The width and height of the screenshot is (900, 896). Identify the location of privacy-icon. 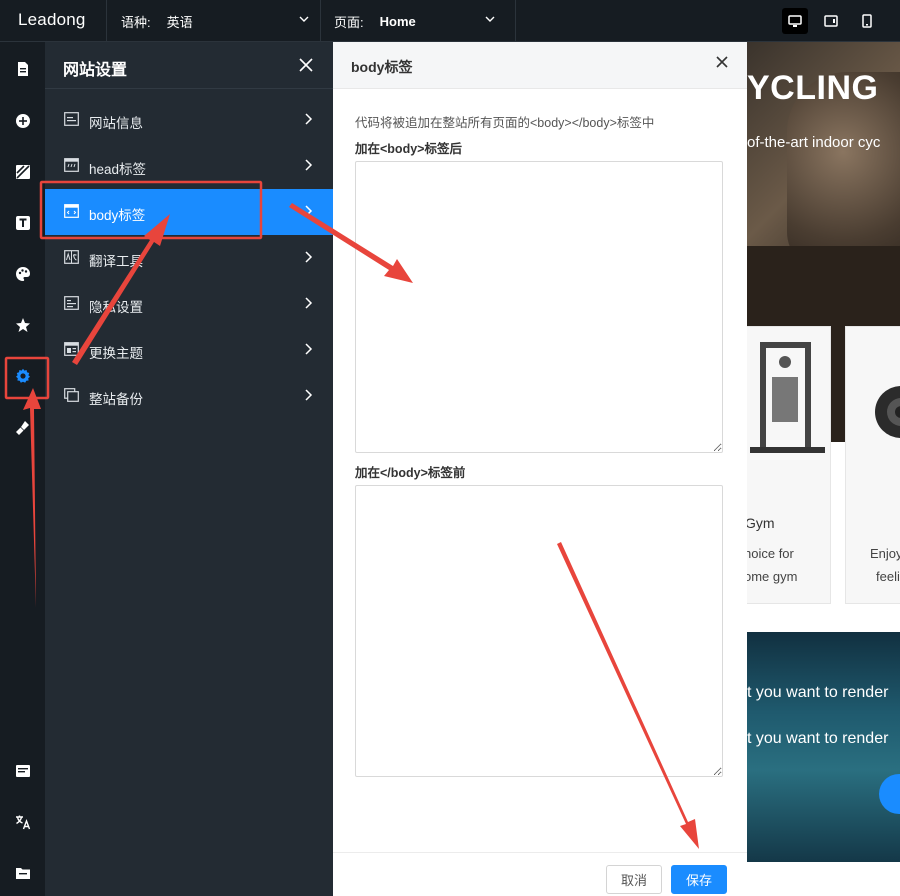
(71, 303).